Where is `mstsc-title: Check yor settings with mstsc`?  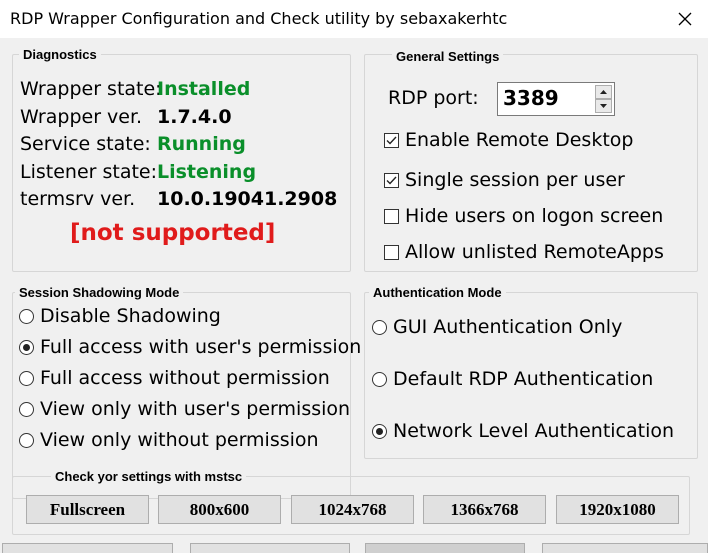 mstsc-title: Check yor settings with mstsc is located at coordinates (149, 476).